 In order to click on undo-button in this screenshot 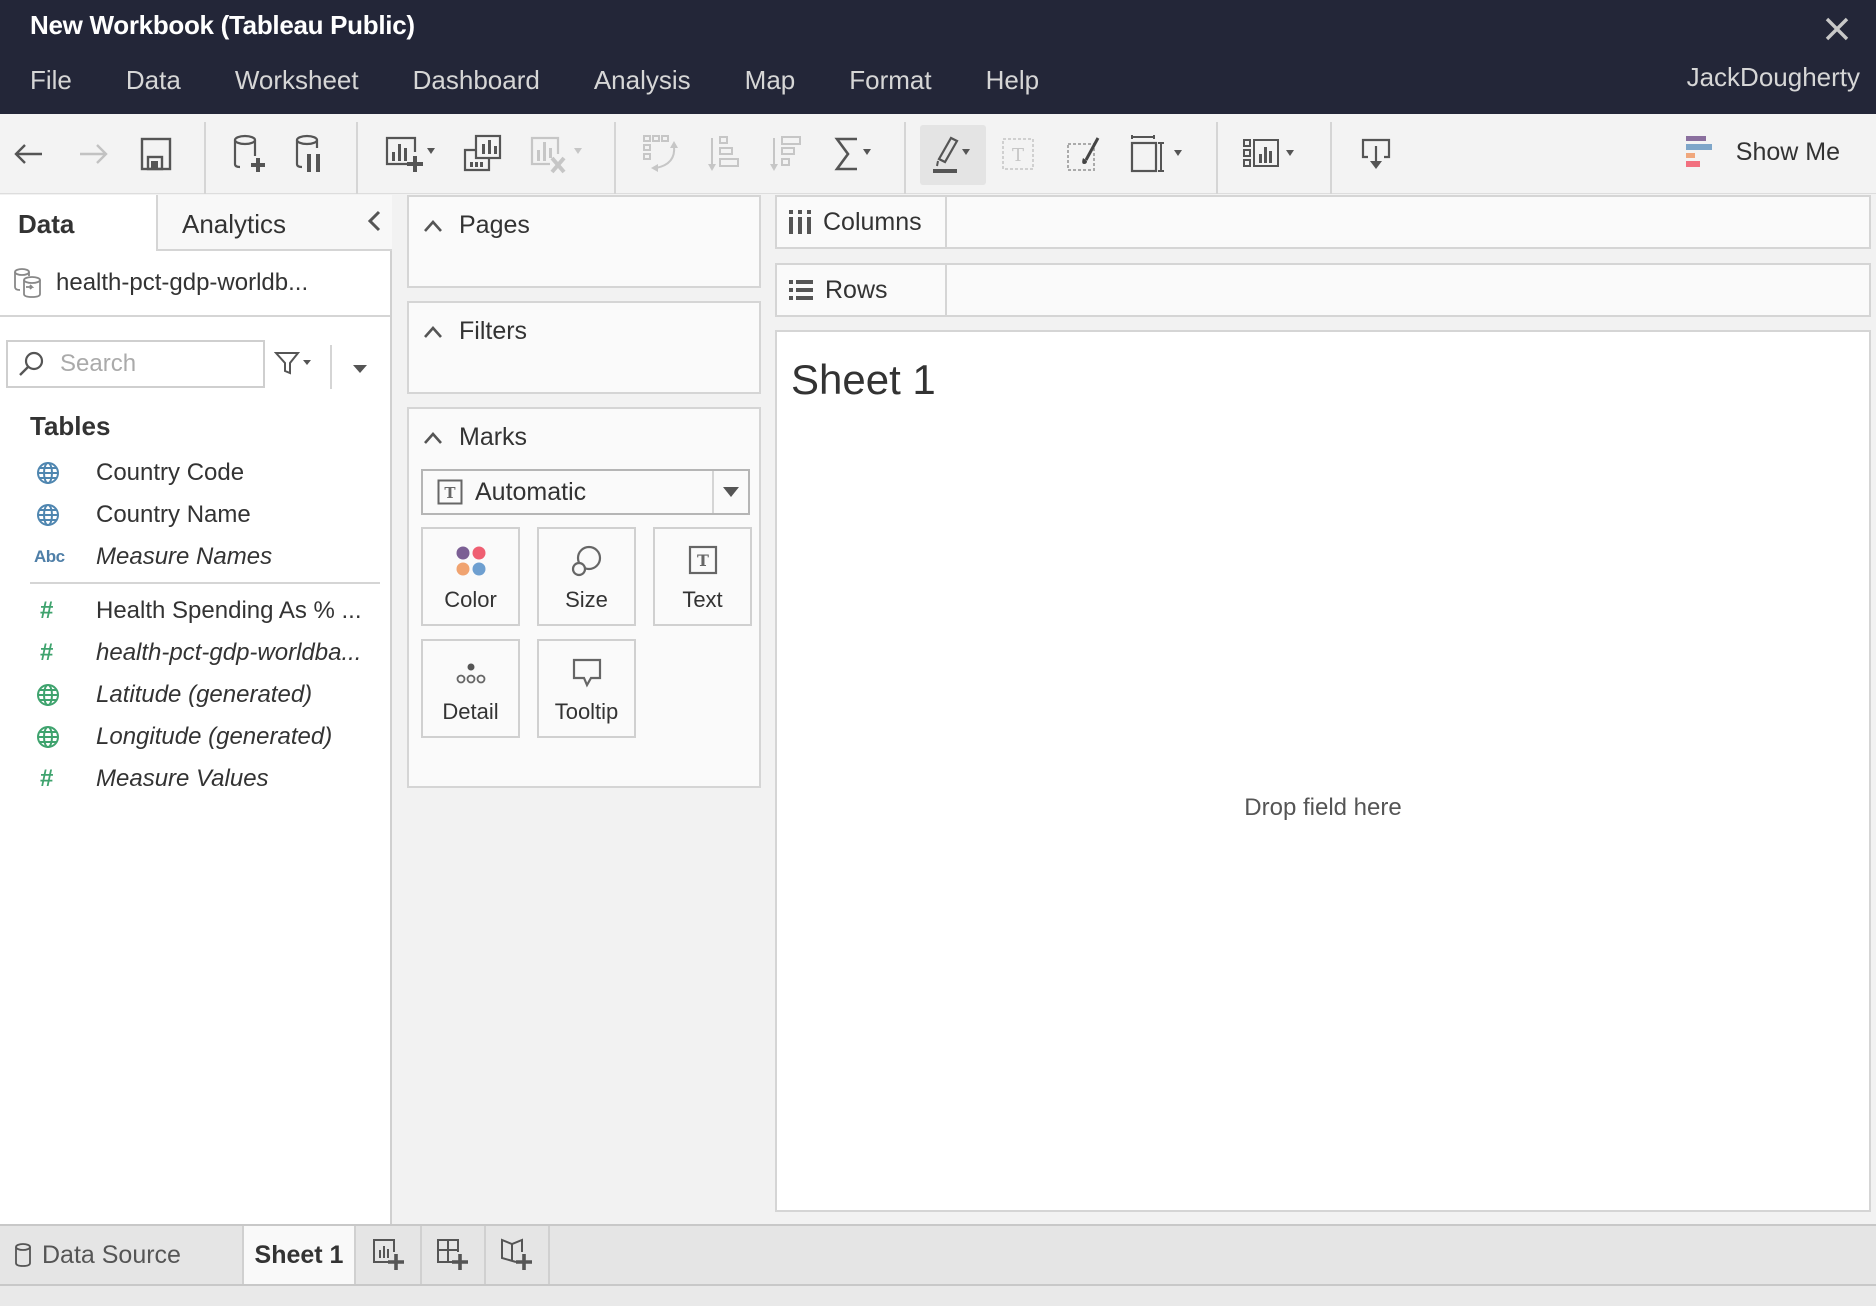, I will do `click(28, 154)`.